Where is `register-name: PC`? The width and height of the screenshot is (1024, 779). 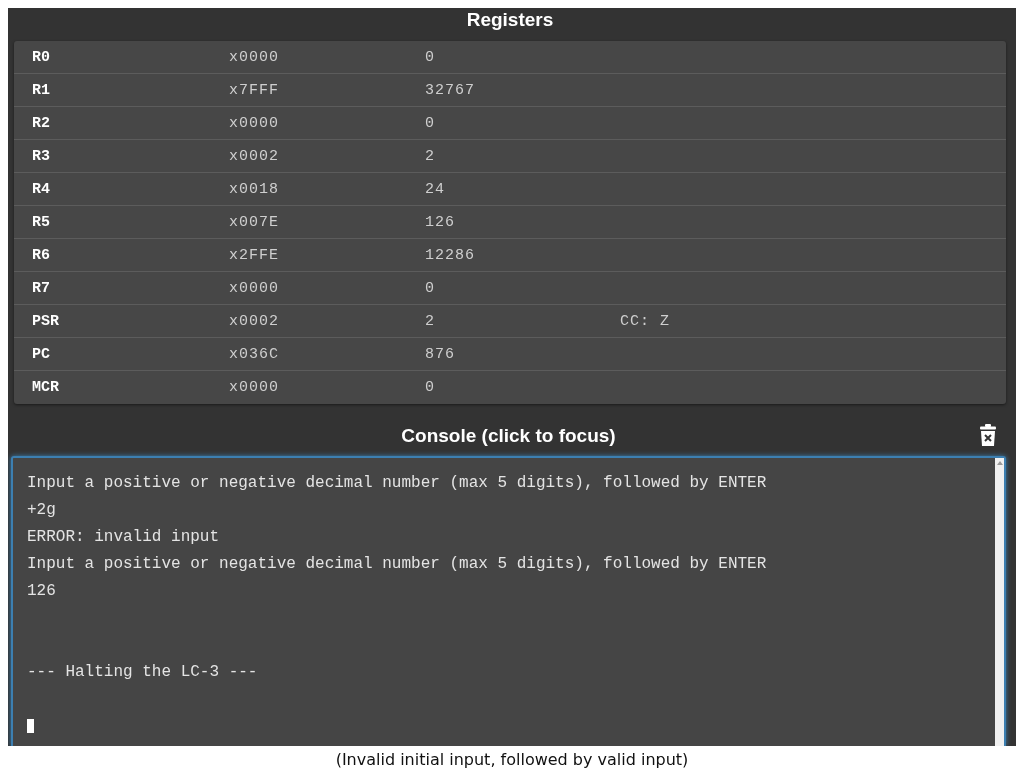 register-name: PC is located at coordinates (41, 354).